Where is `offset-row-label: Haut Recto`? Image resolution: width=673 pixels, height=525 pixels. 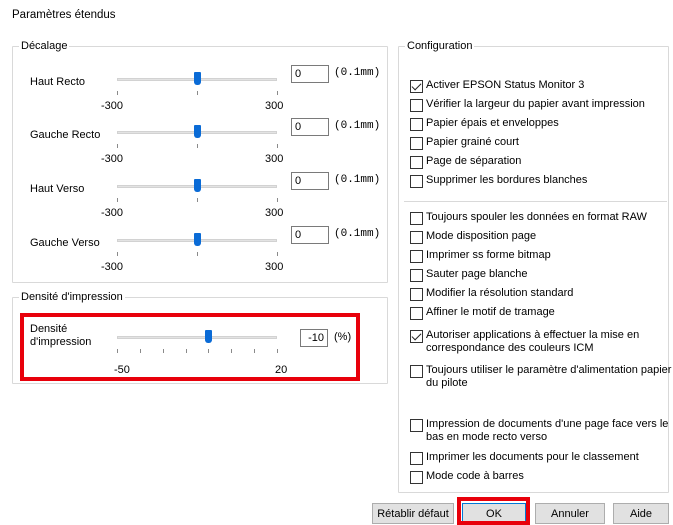 offset-row-label: Haut Recto is located at coordinates (58, 82).